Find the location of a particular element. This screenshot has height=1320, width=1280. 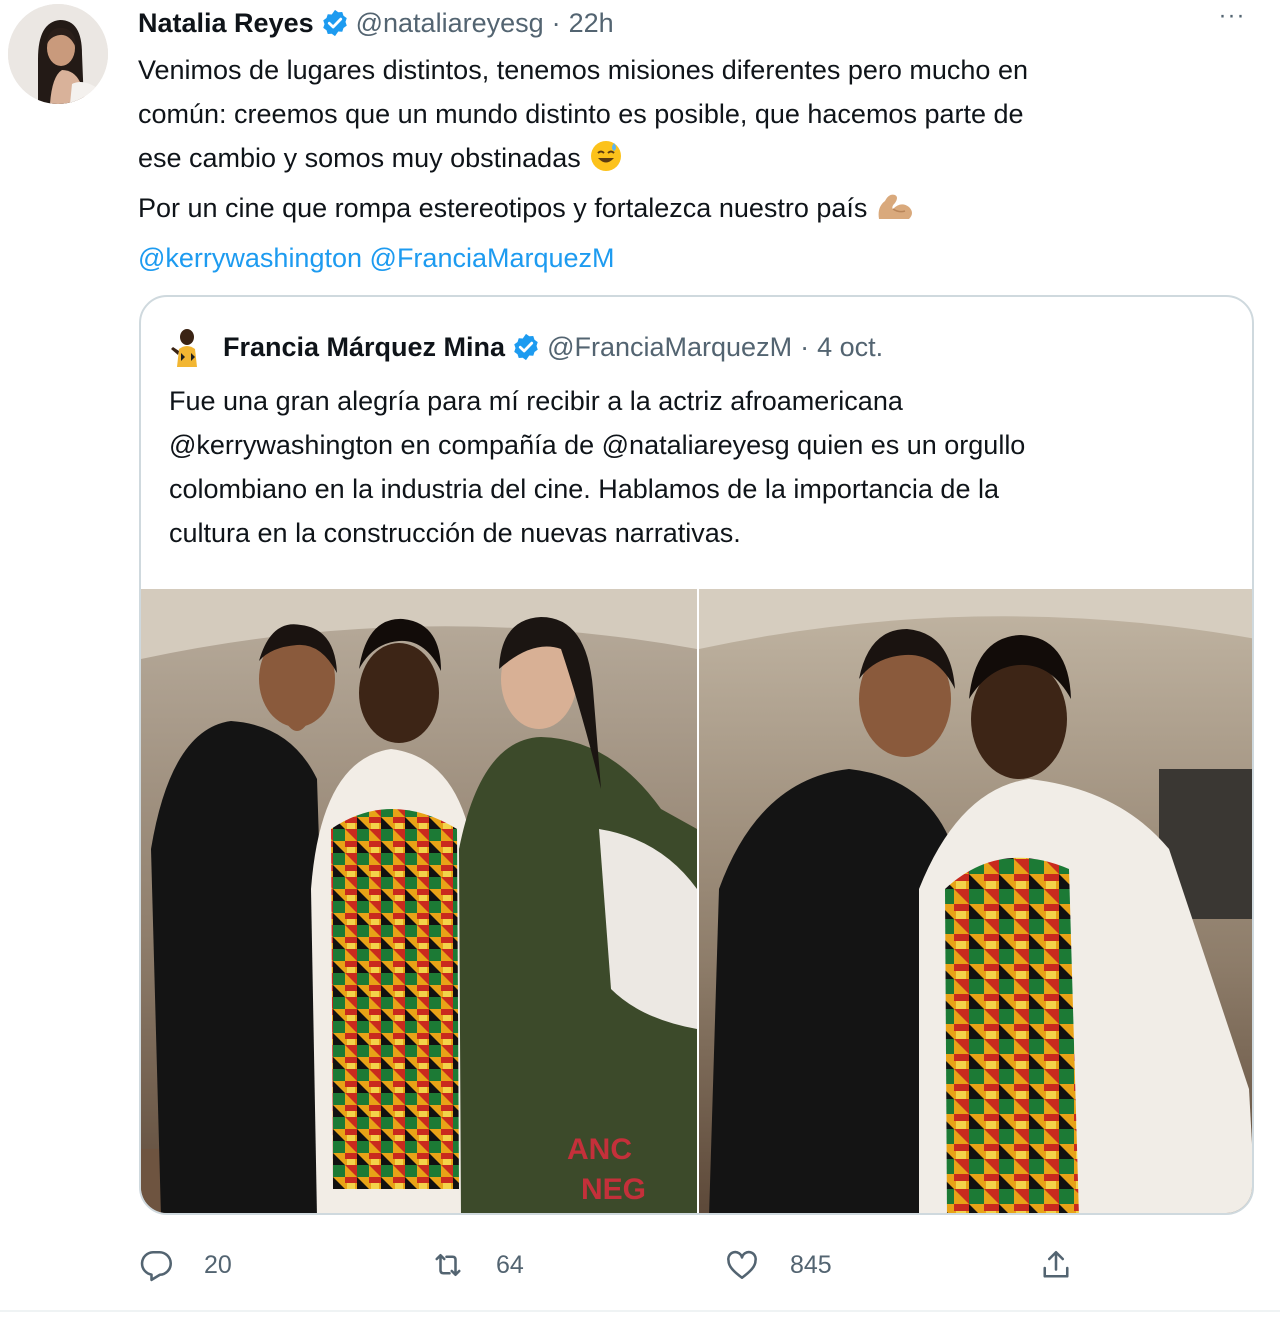

quoted-tweet-timestamp: 4 oct. is located at coordinates (850, 347).